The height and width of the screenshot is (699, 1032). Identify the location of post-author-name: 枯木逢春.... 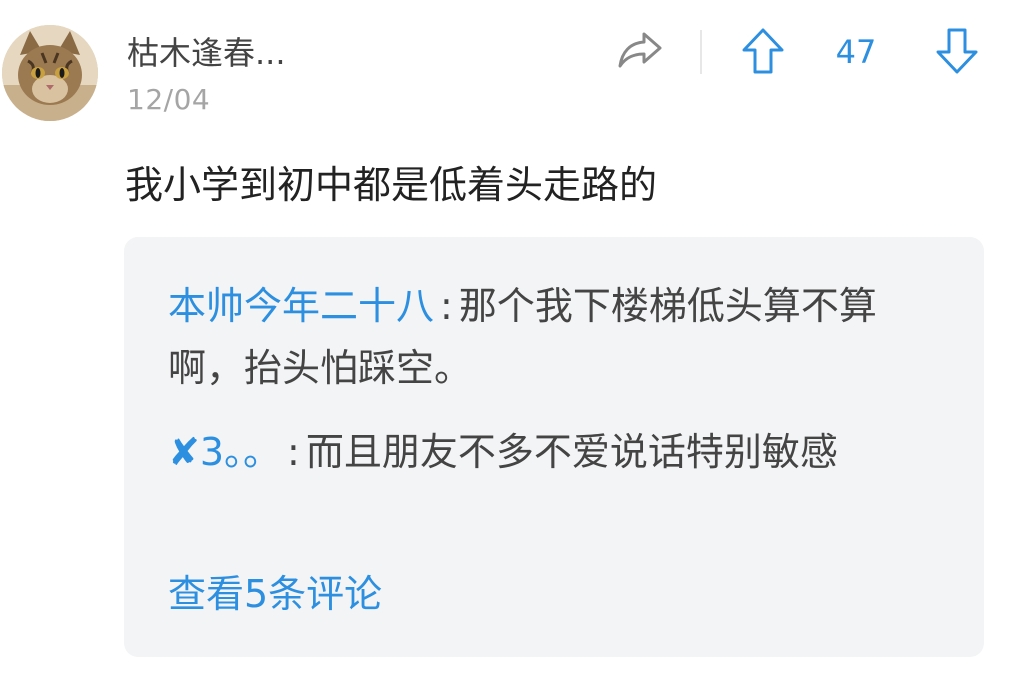
(206, 53).